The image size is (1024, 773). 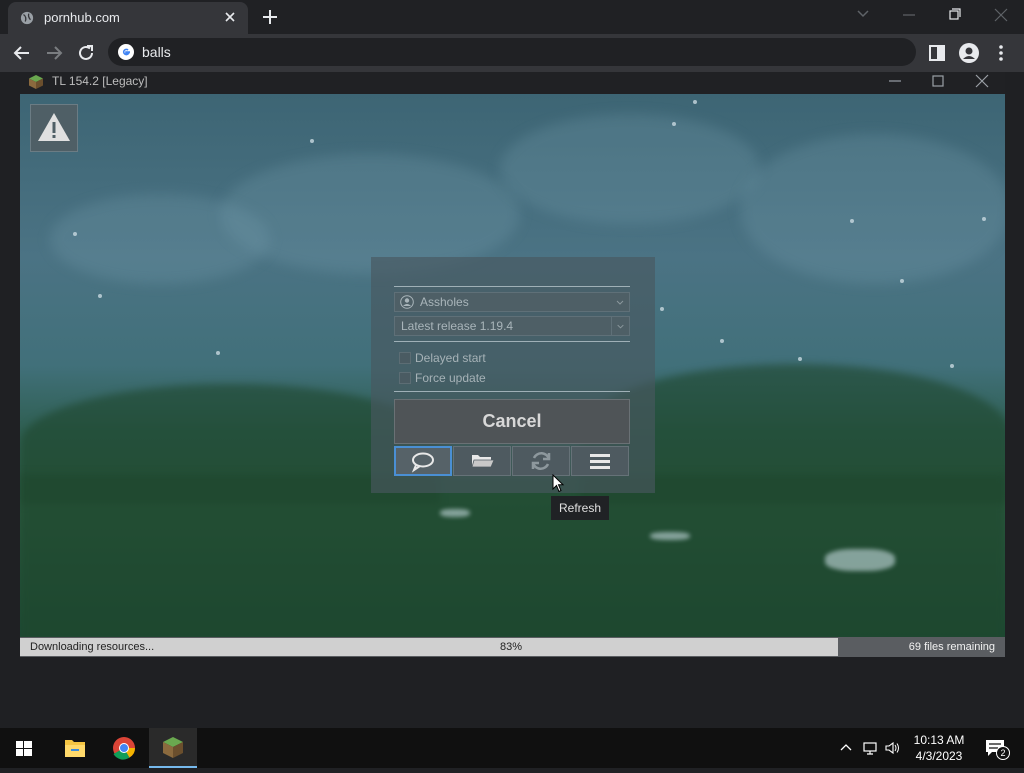 I want to click on back-icon, so click(x=22, y=53).